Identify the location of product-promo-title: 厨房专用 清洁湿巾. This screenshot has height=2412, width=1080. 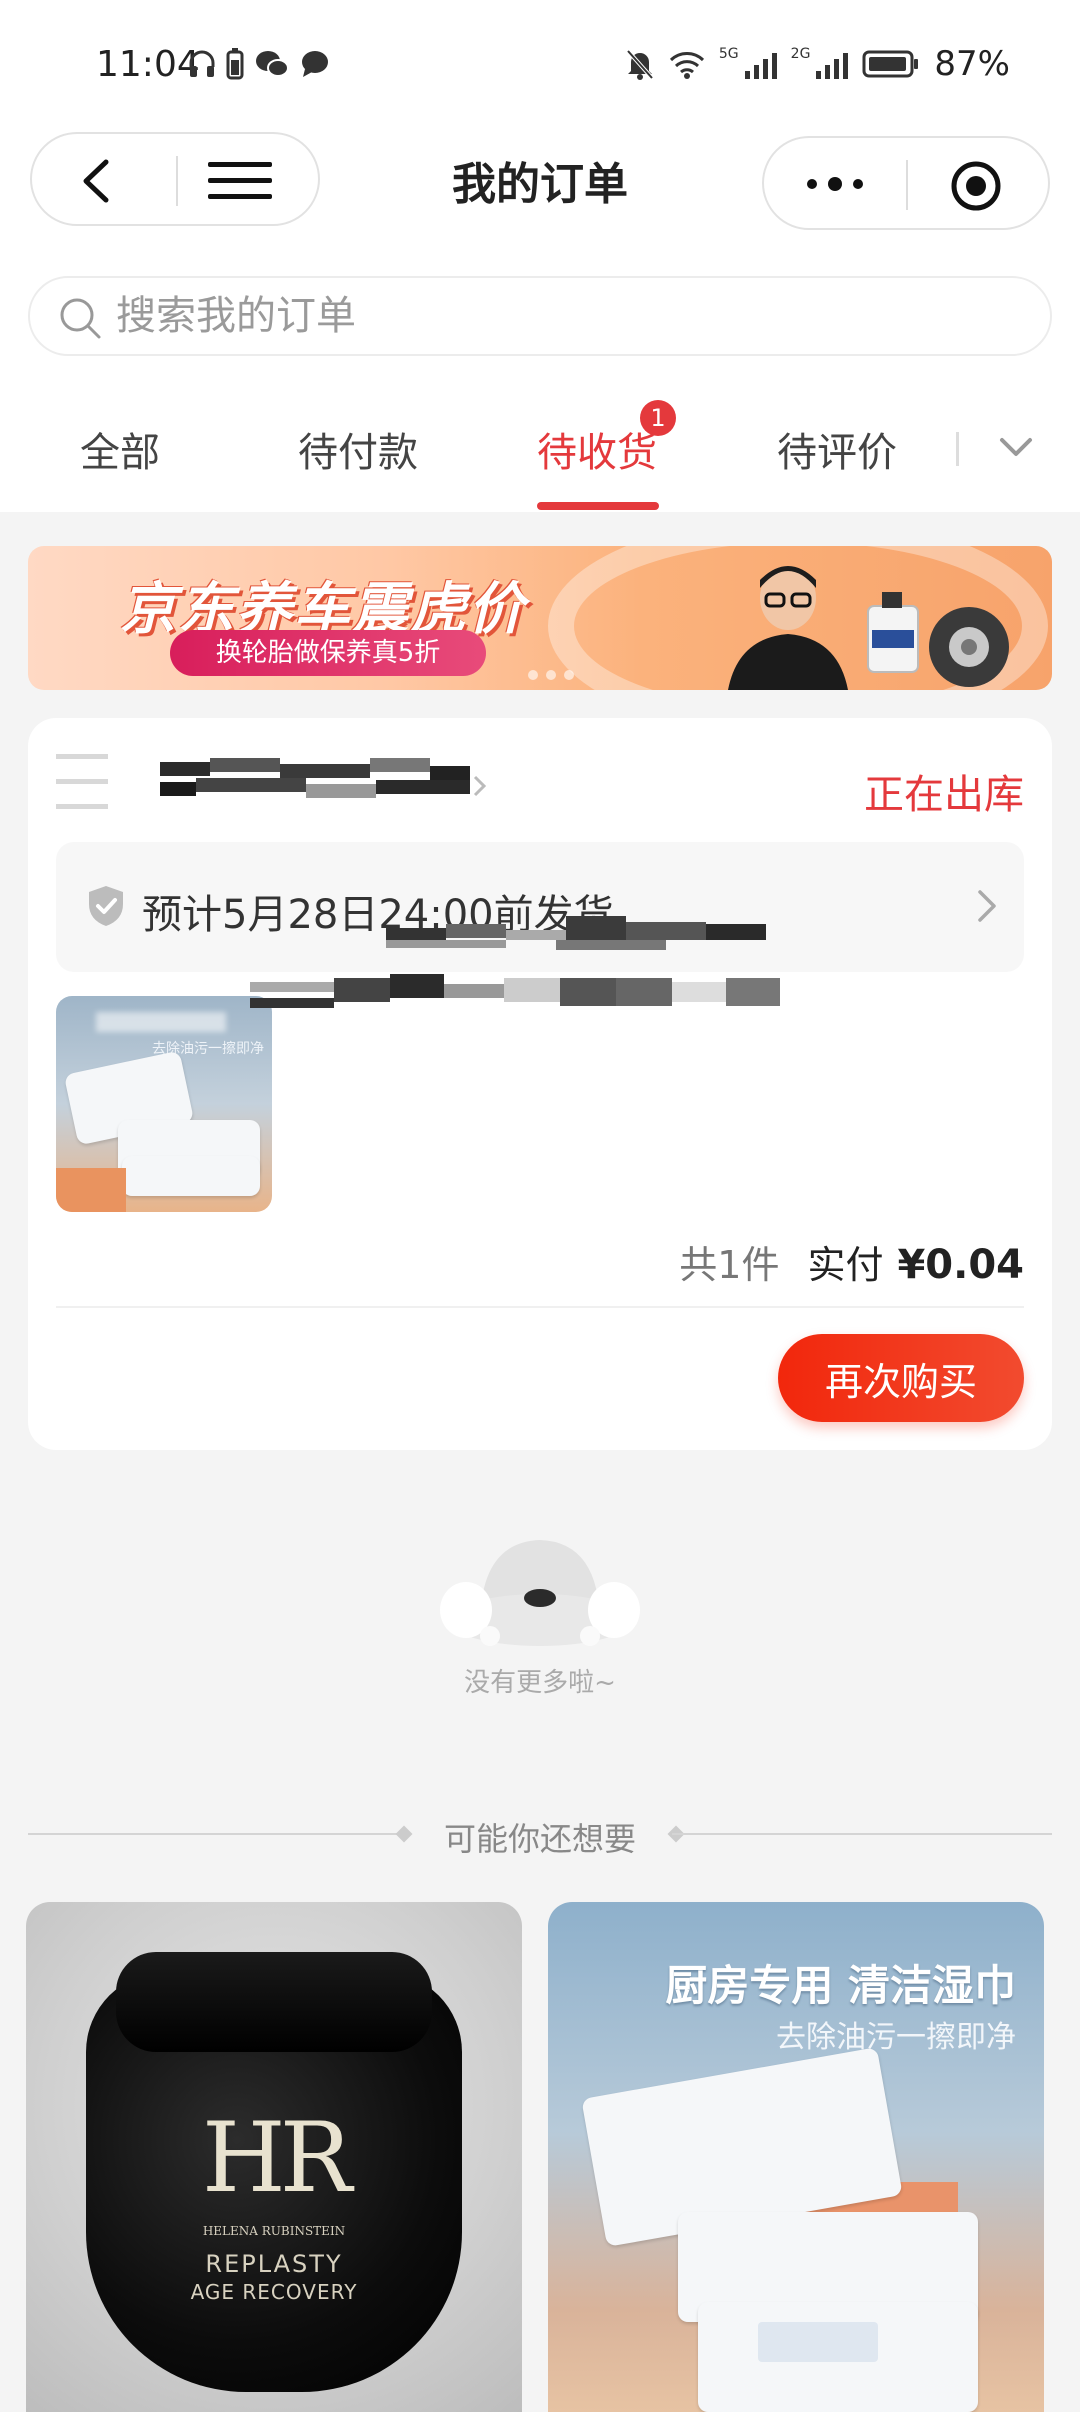
(840, 1985).